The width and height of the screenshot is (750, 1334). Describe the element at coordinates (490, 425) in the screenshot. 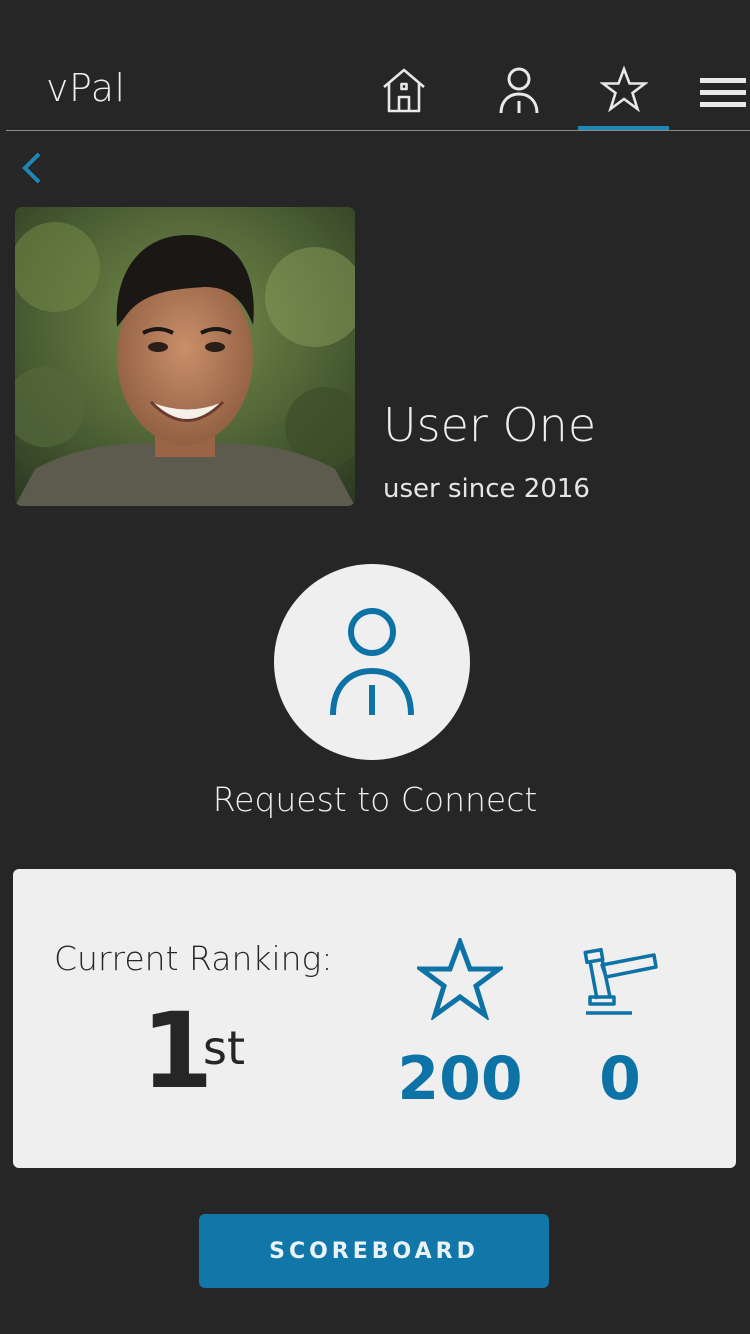

I see `user-name: User One` at that location.